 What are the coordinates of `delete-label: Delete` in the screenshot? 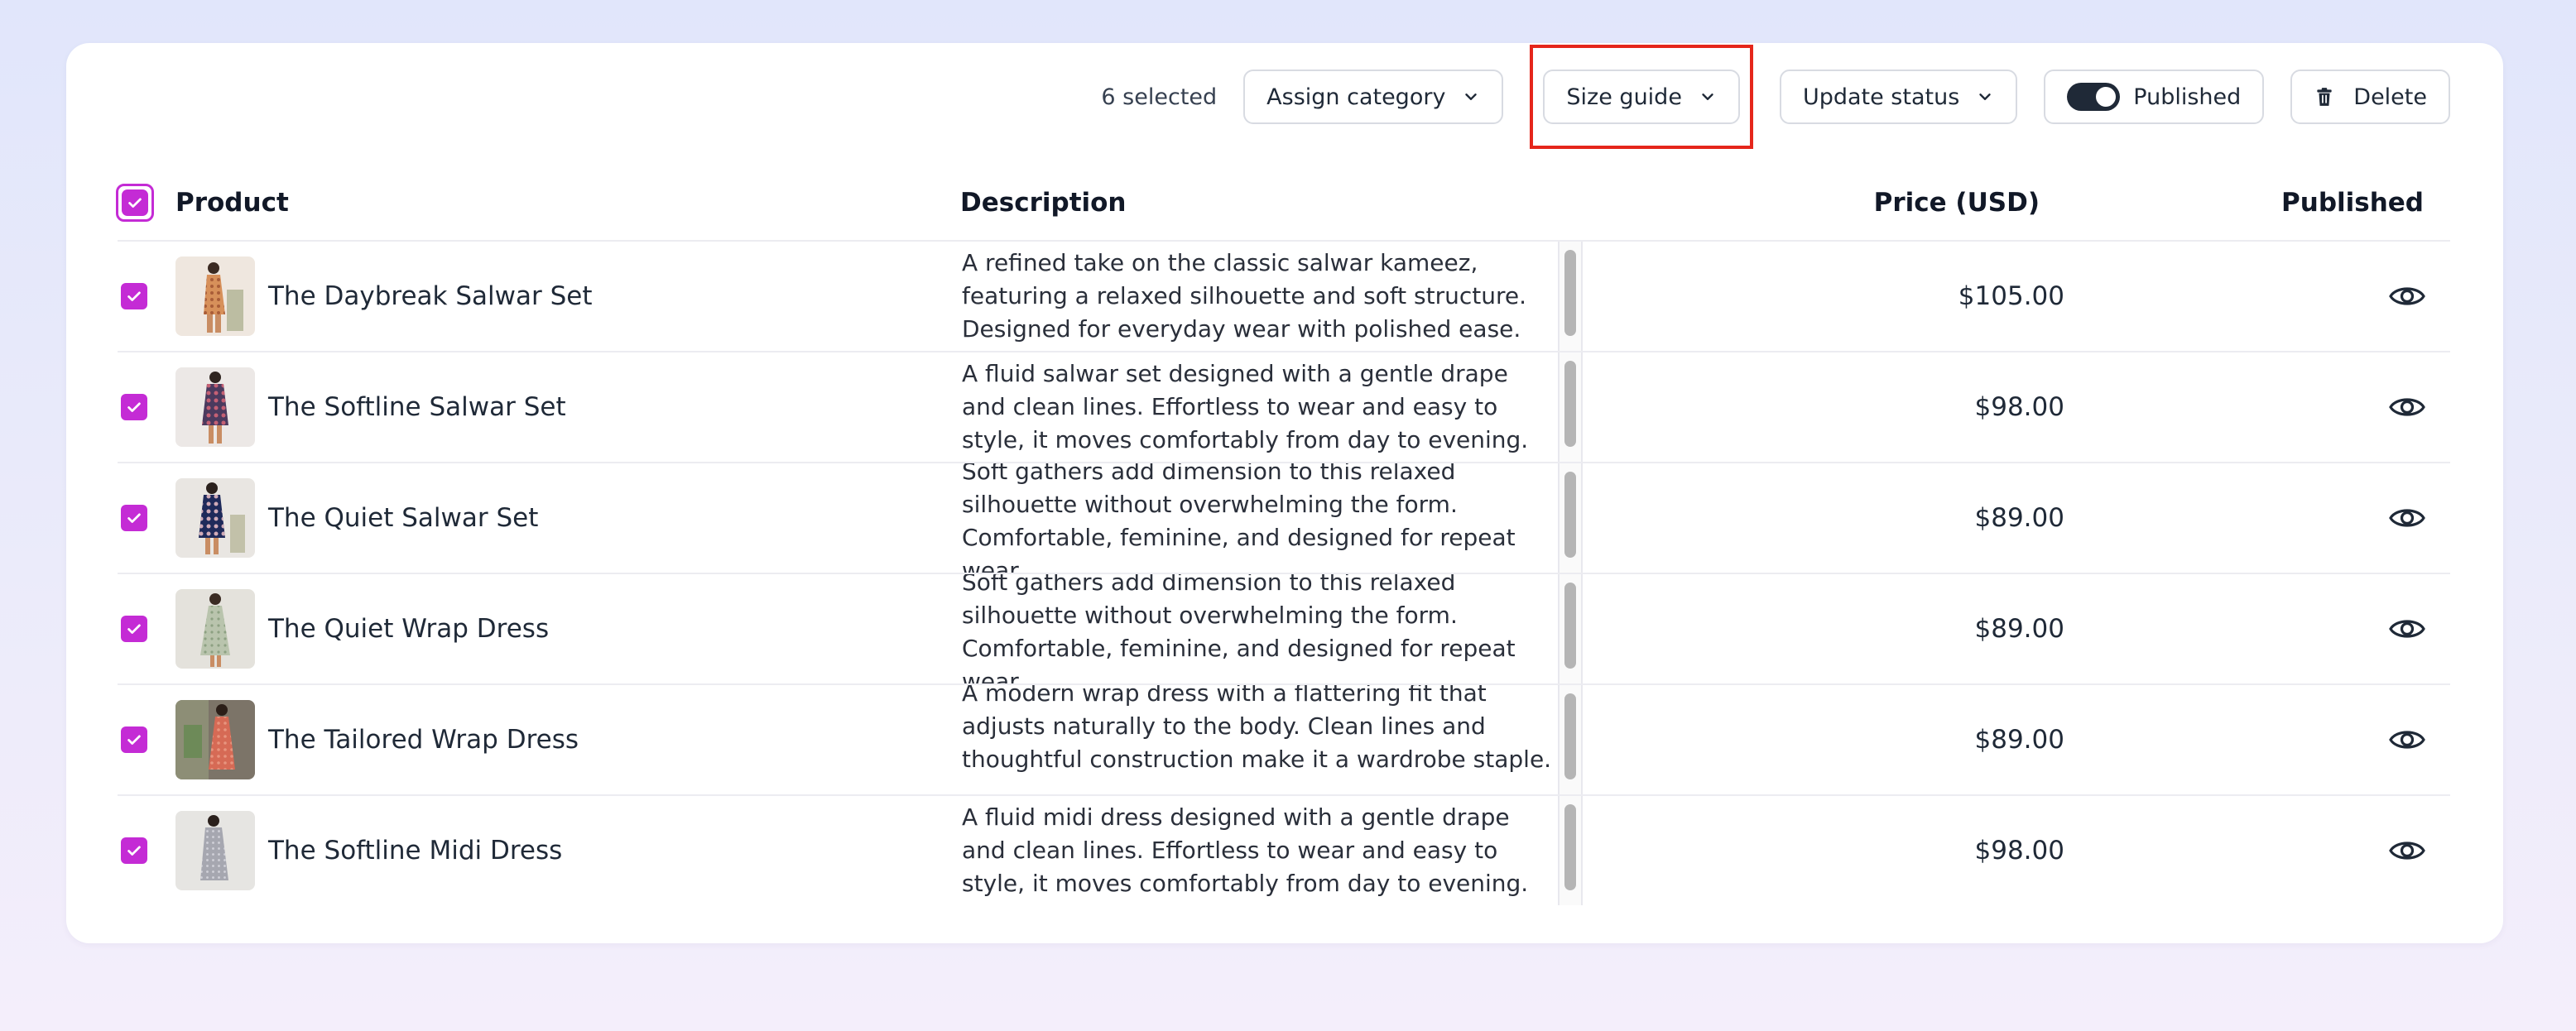 It's located at (2390, 97).